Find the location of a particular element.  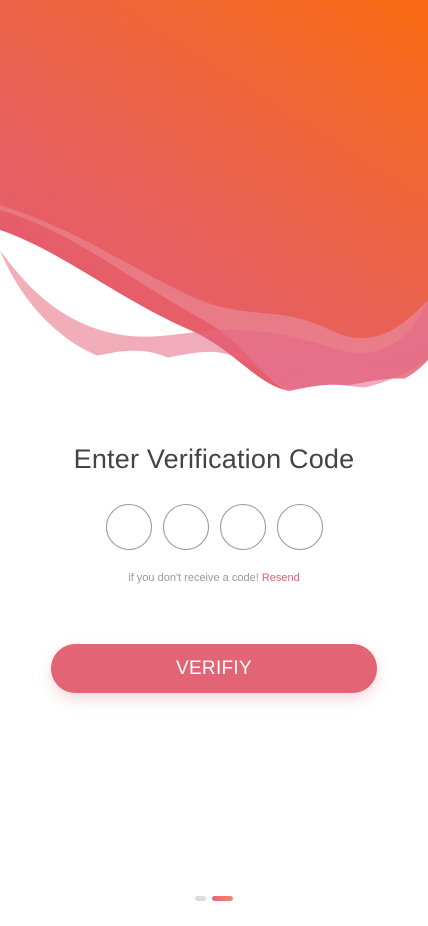

resend-hint: if you don't receive a code! Resend is located at coordinates (214, 578).